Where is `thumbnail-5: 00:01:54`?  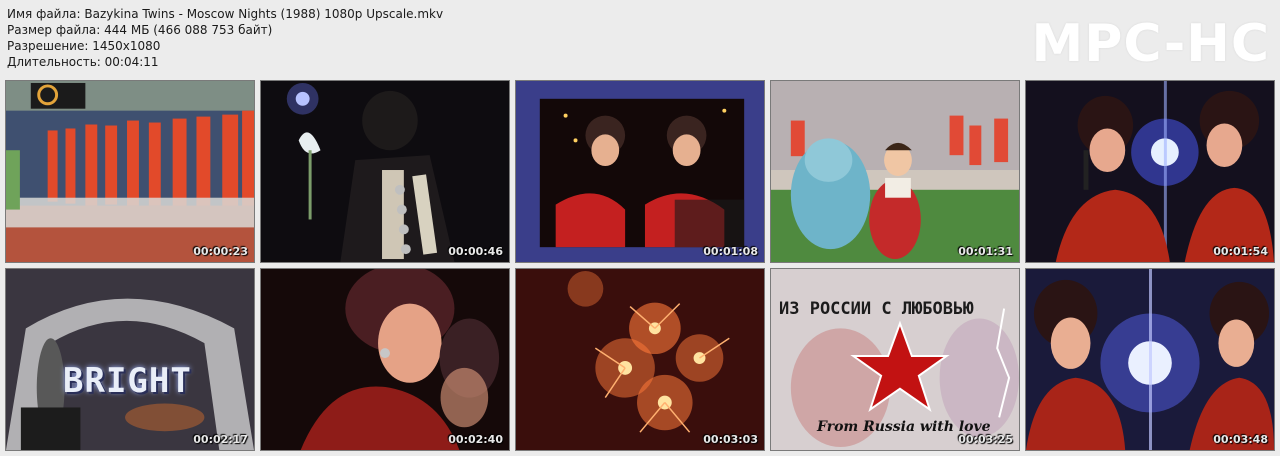 thumbnail-5: 00:01:54 is located at coordinates (1150, 171).